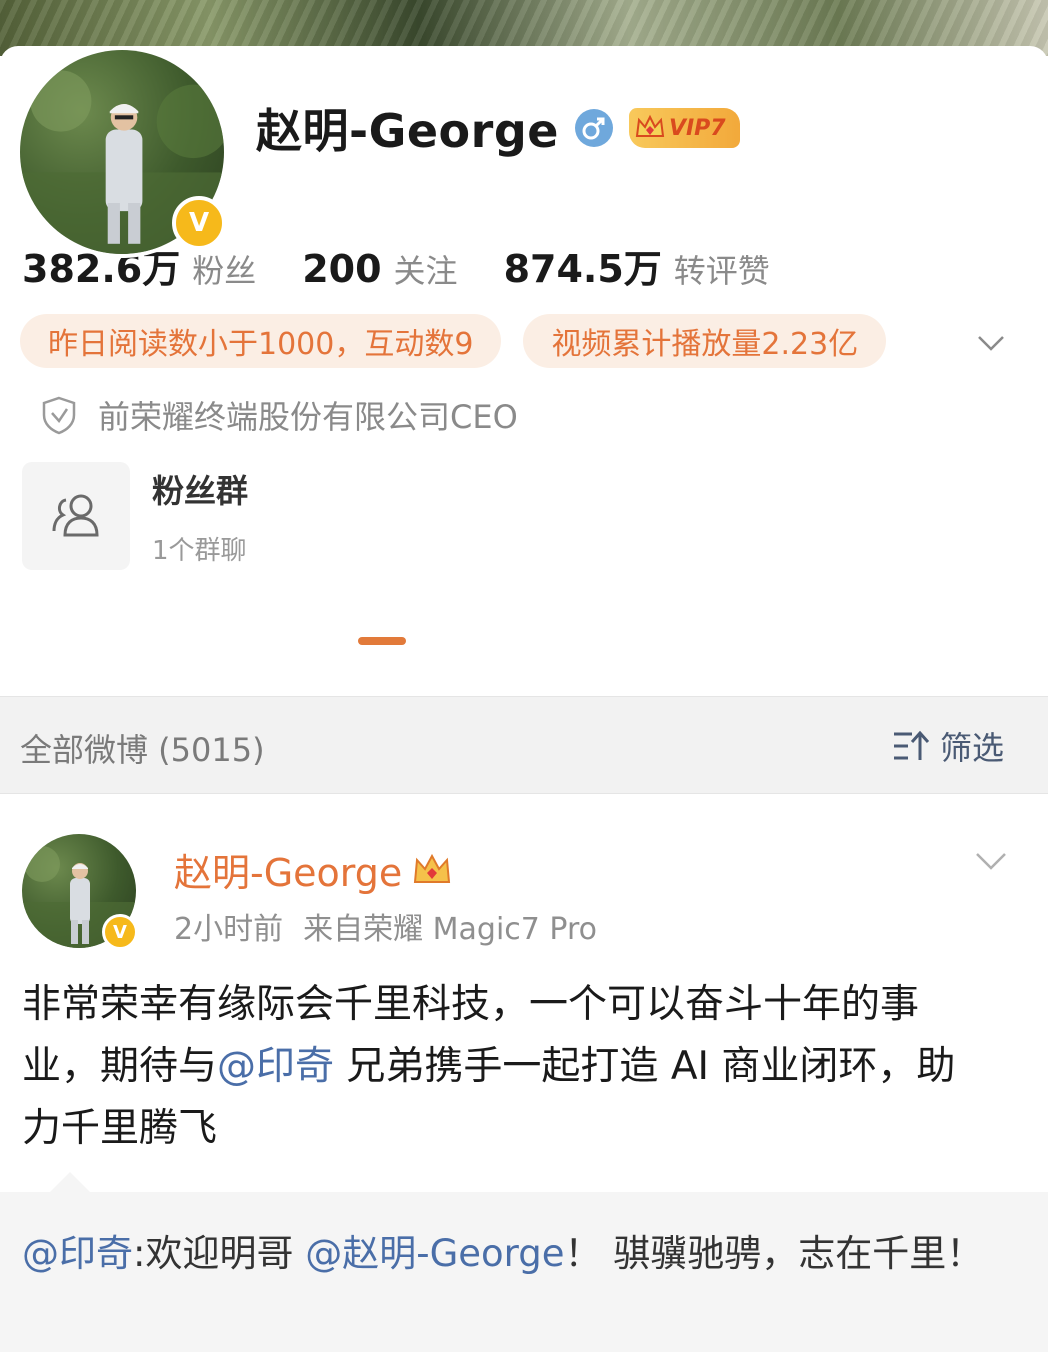  Describe the element at coordinates (135, 516) in the screenshot. I see `fan-group-card: 粉丝群 1个群聊` at that location.